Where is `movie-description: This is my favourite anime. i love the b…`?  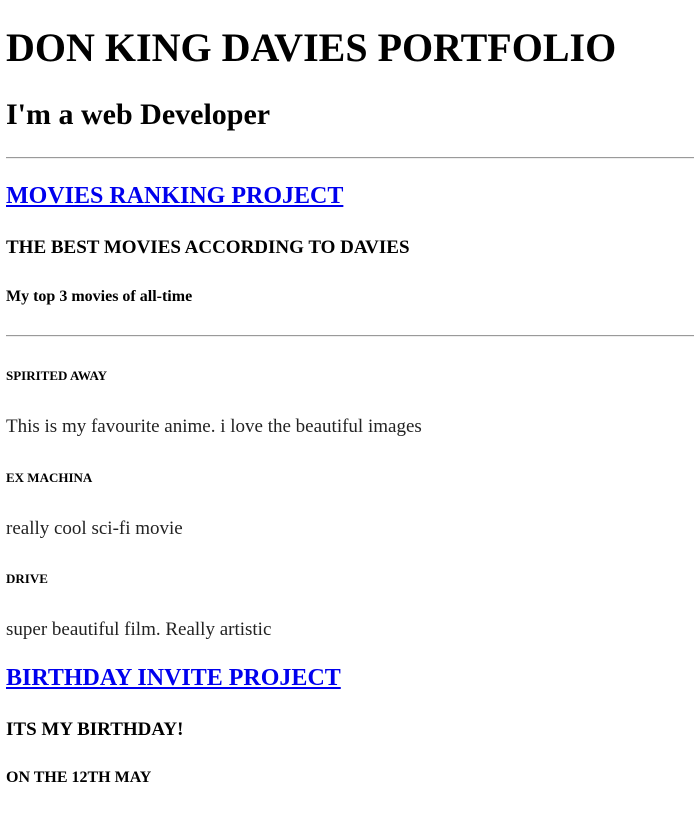 movie-description: This is my favourite anime. i love the b… is located at coordinates (214, 426).